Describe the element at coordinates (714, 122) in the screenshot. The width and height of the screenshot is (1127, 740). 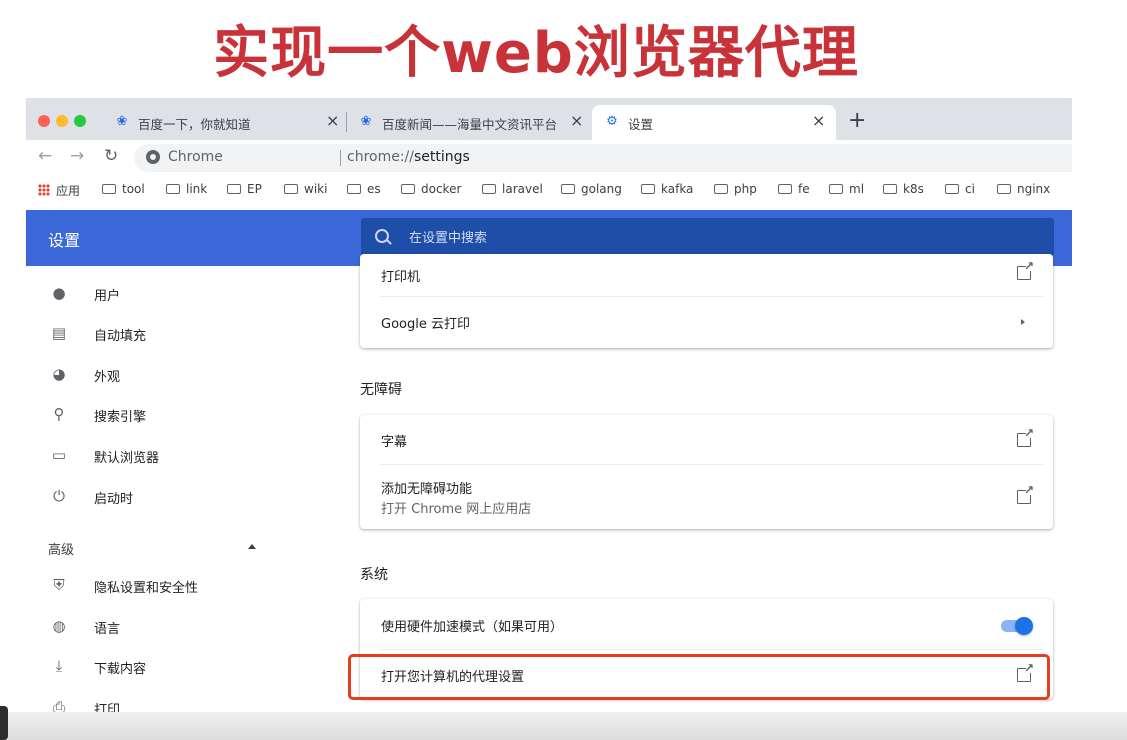
I see `tab-settings: ⚙ 设置 ×` at that location.